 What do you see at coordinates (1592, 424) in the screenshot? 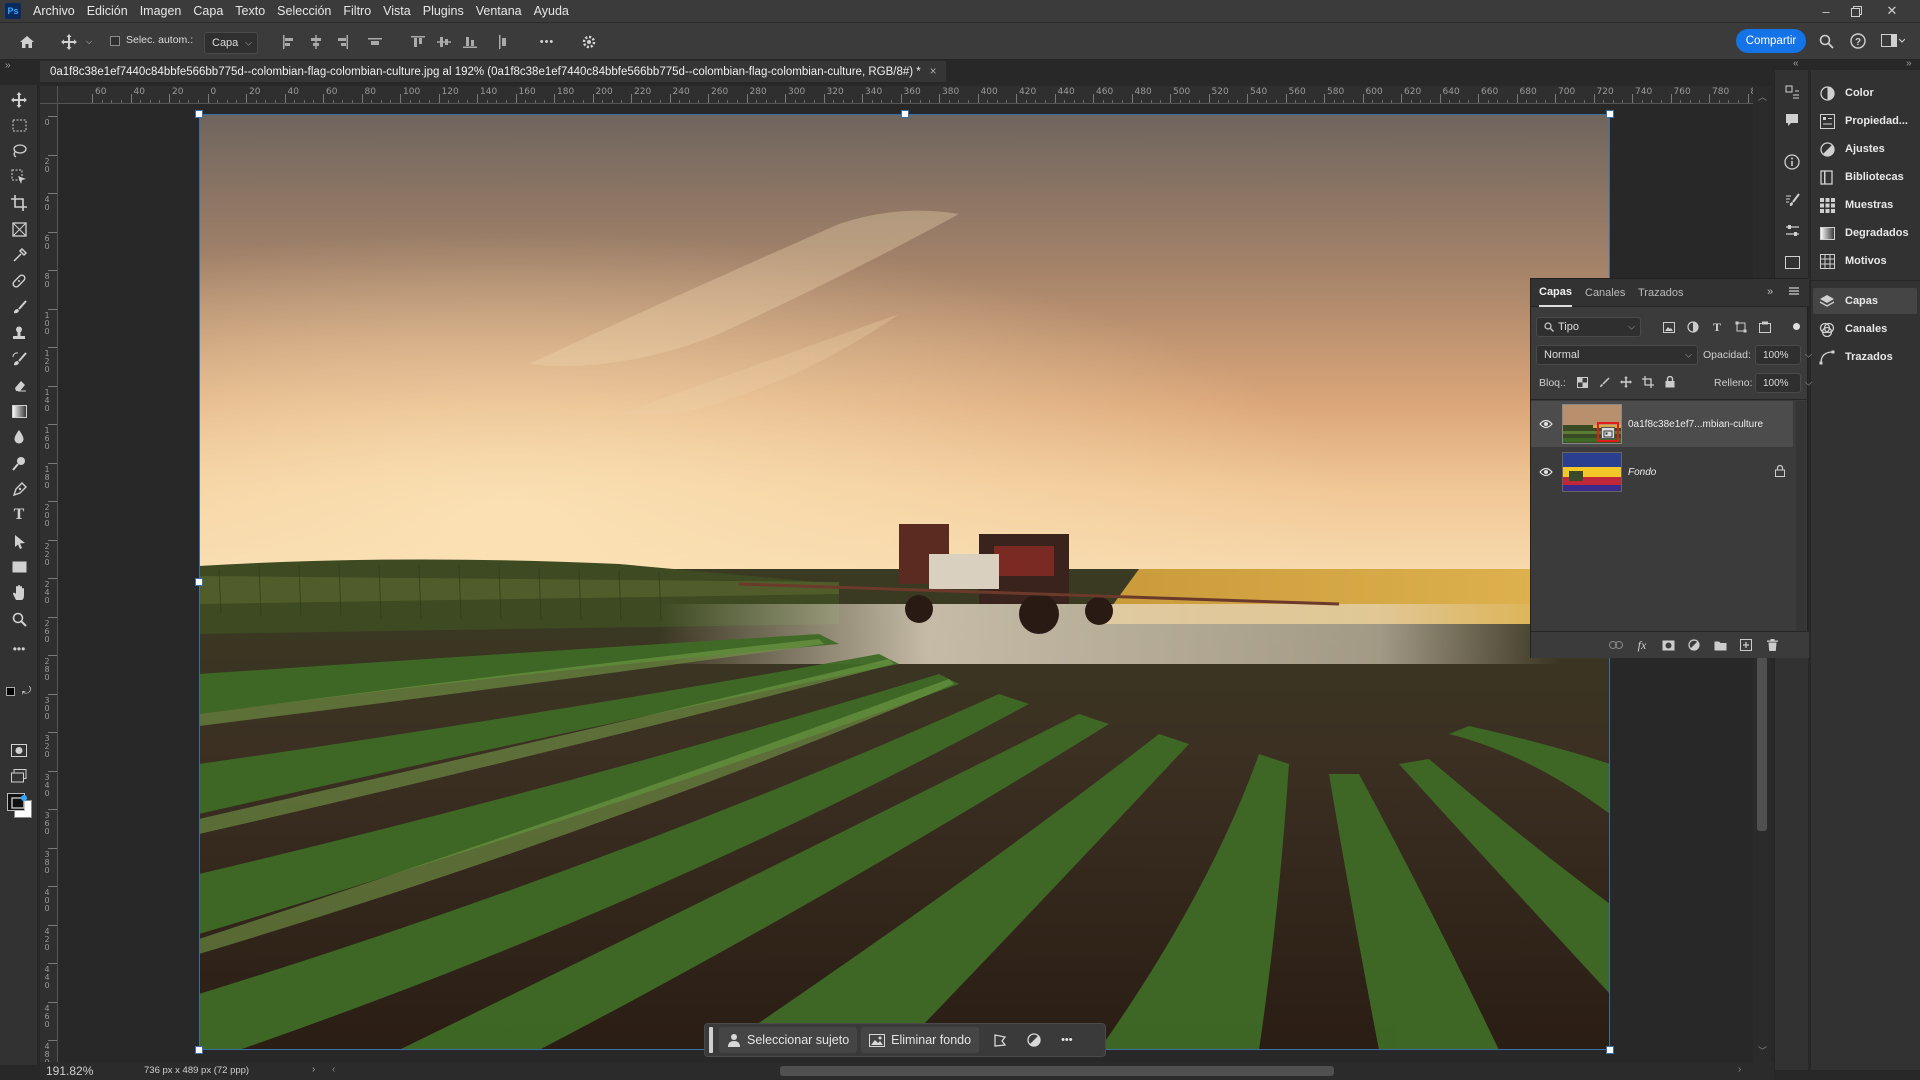
I see `layer-thumbnail` at bounding box center [1592, 424].